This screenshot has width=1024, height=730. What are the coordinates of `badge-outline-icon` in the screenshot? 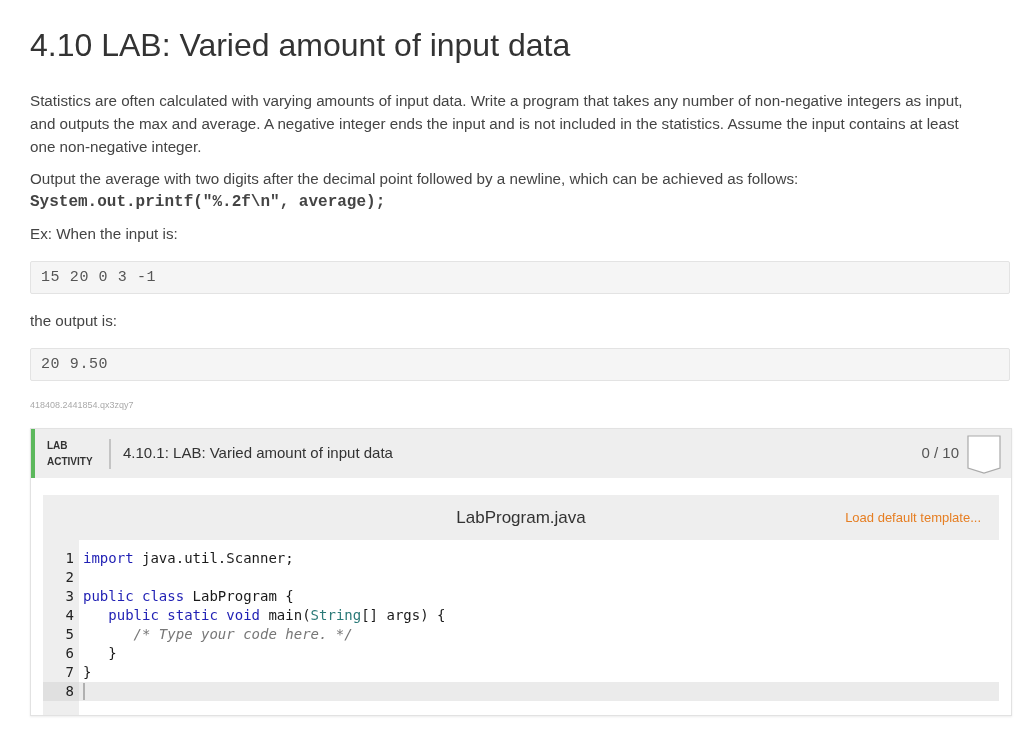 It's located at (984, 454).